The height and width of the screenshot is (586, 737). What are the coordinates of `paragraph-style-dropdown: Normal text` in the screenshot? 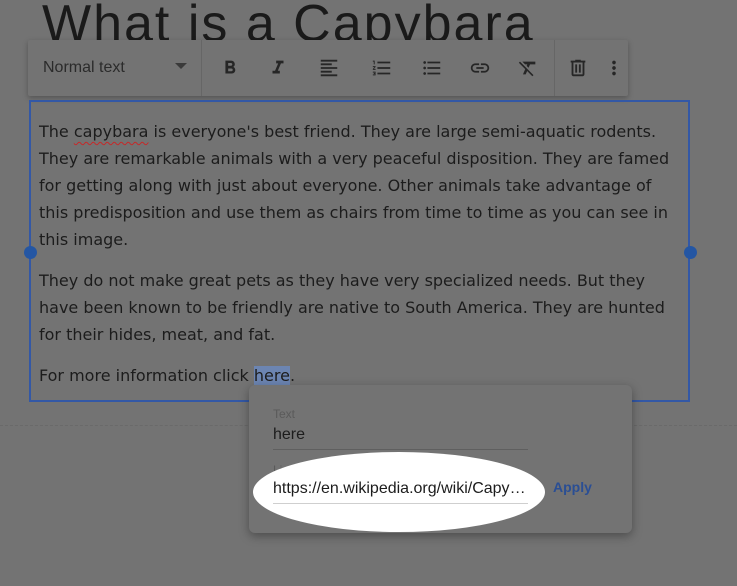 It's located at (114, 68).